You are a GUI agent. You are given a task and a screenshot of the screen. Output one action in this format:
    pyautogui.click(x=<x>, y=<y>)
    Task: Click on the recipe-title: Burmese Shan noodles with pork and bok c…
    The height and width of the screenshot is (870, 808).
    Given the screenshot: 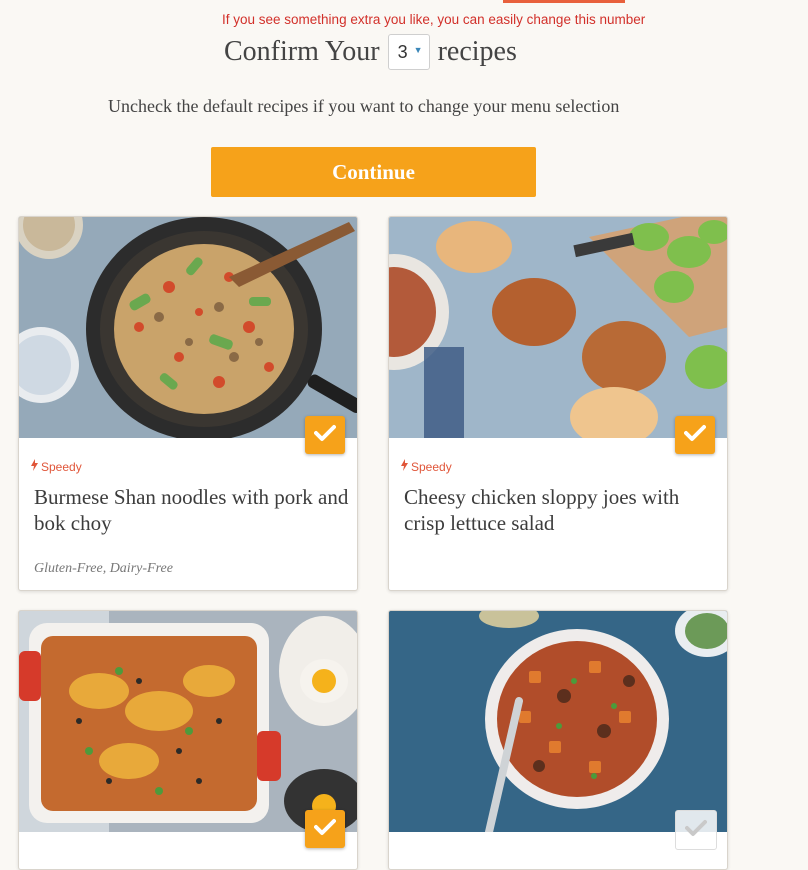 What is the action you would take?
    pyautogui.click(x=191, y=510)
    